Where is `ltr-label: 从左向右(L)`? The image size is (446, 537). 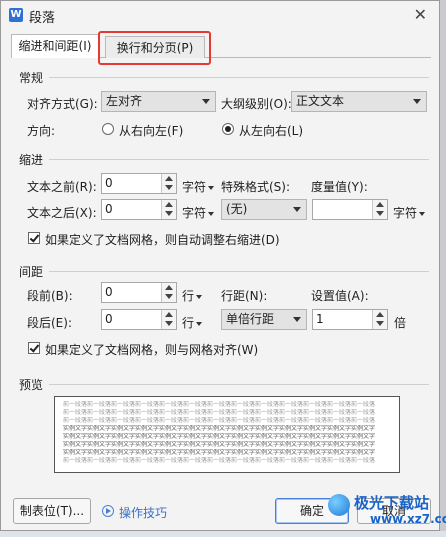 ltr-label: 从左向右(L) is located at coordinates (271, 131).